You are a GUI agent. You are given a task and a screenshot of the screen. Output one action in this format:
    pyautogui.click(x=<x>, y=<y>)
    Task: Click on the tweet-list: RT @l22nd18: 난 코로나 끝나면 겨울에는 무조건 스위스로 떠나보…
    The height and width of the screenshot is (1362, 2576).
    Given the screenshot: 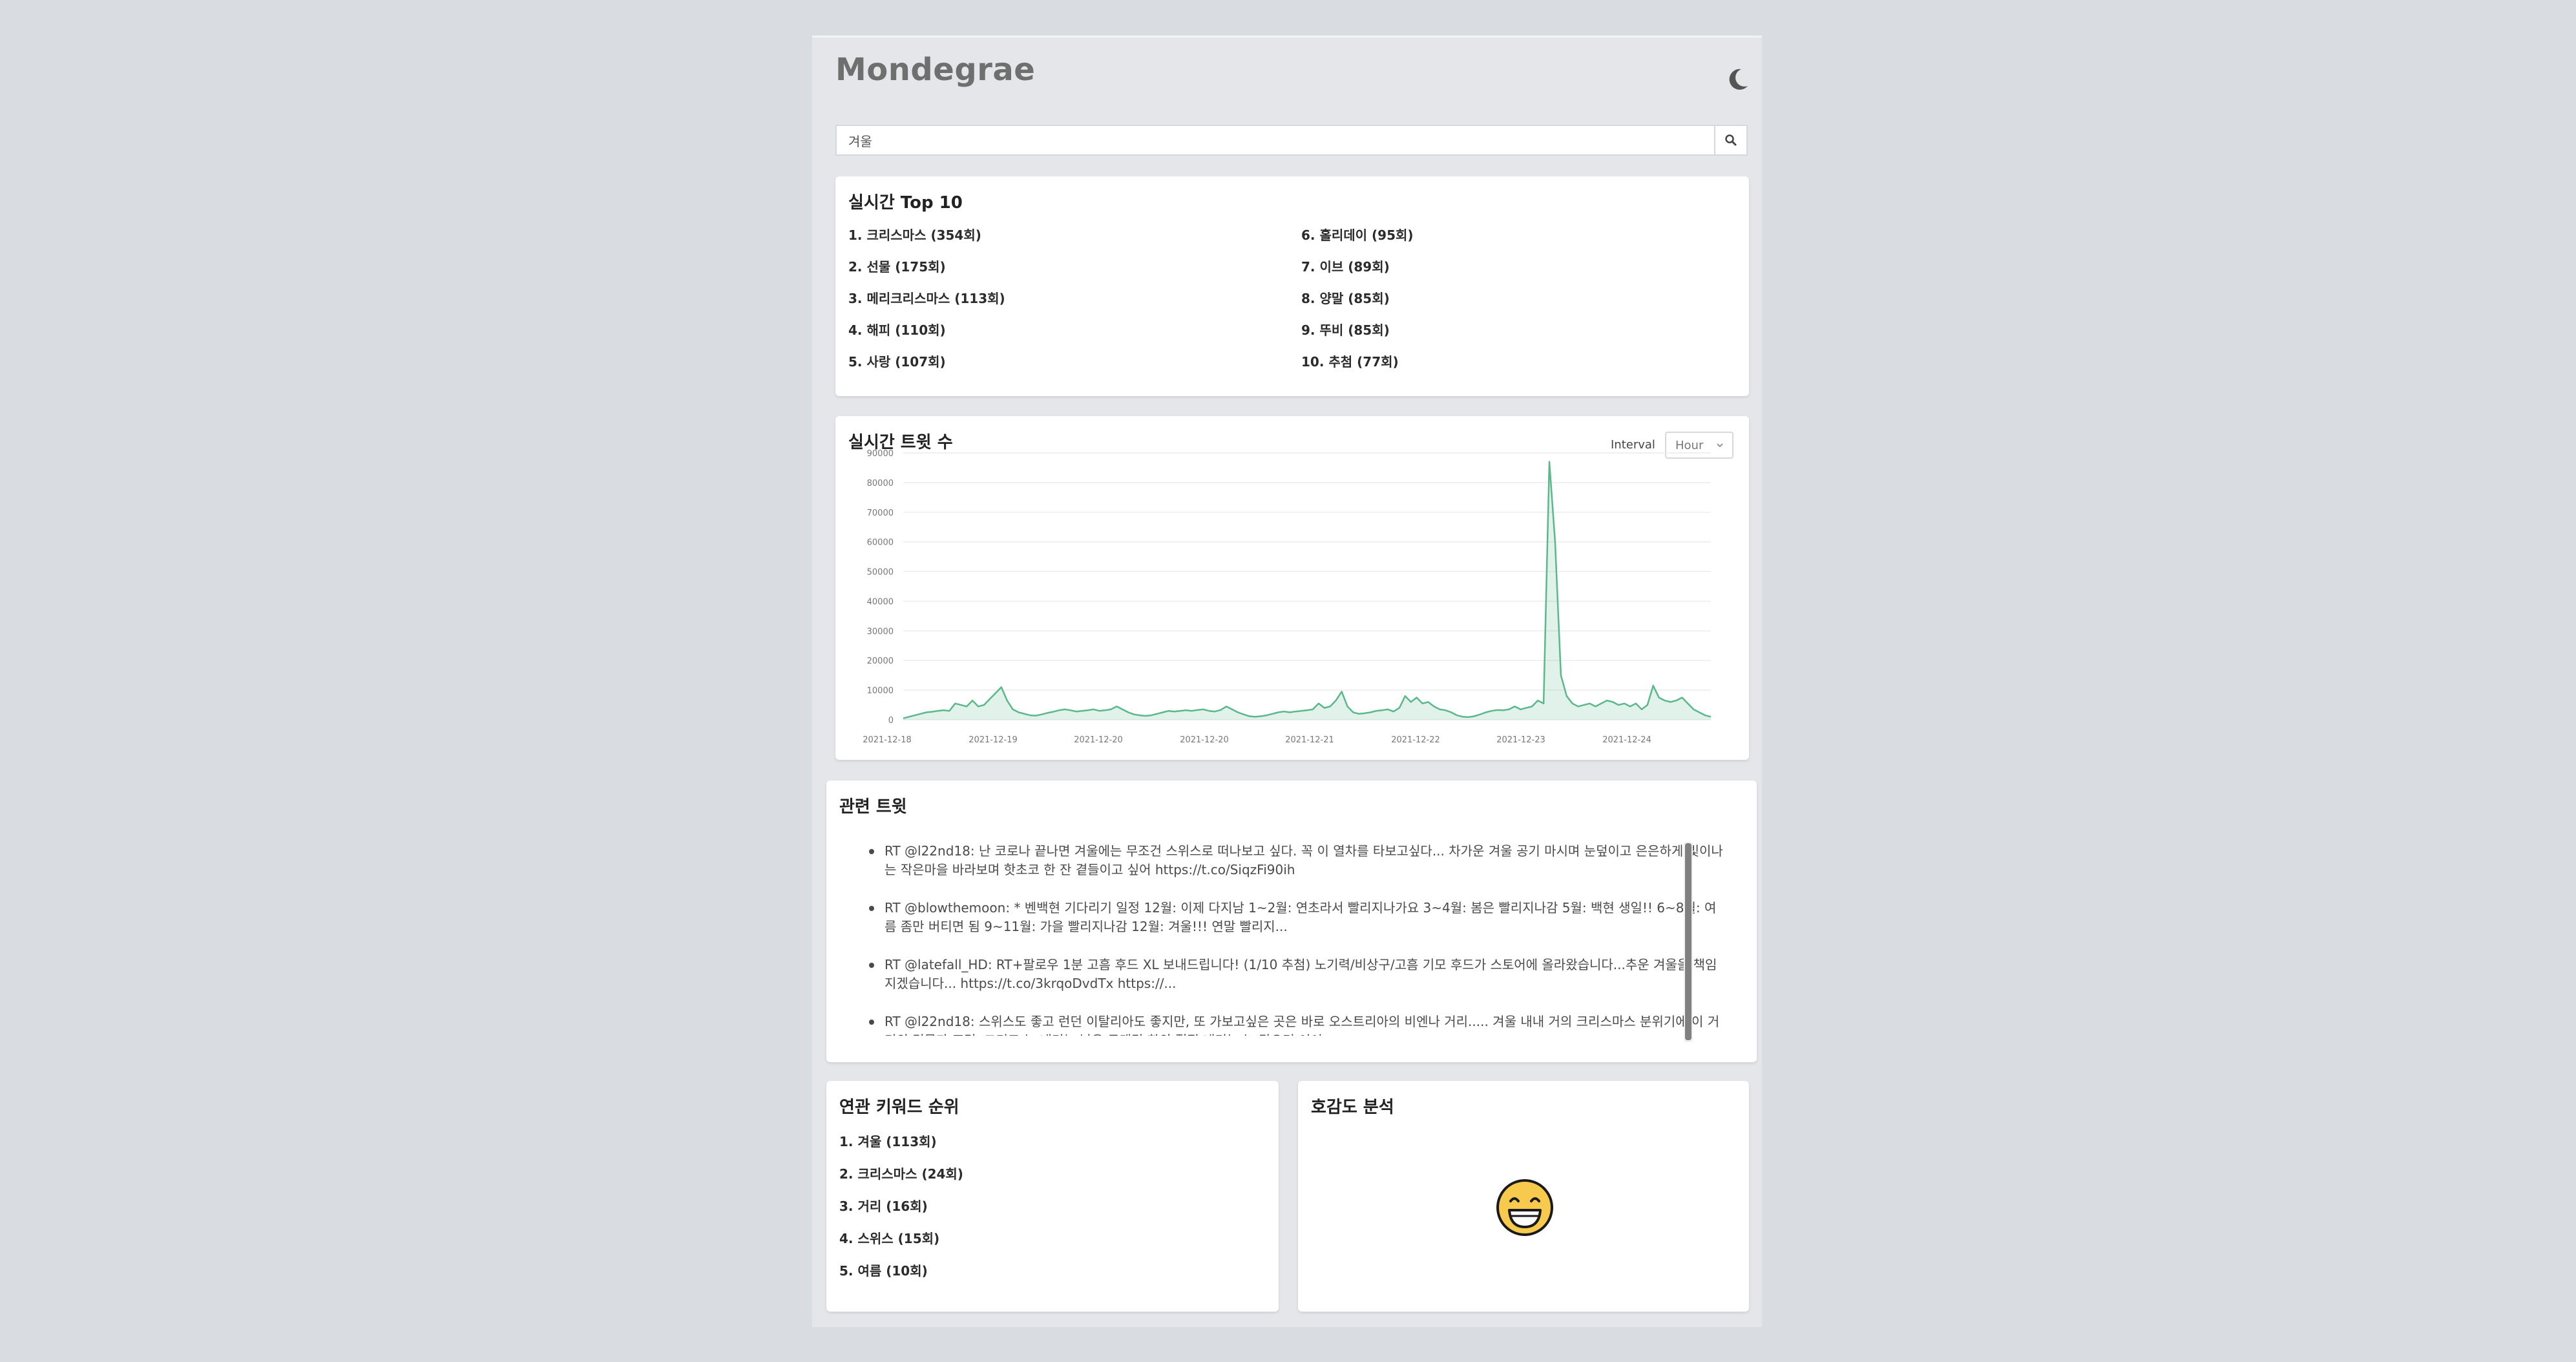 What is the action you would take?
    pyautogui.click(x=1294, y=939)
    